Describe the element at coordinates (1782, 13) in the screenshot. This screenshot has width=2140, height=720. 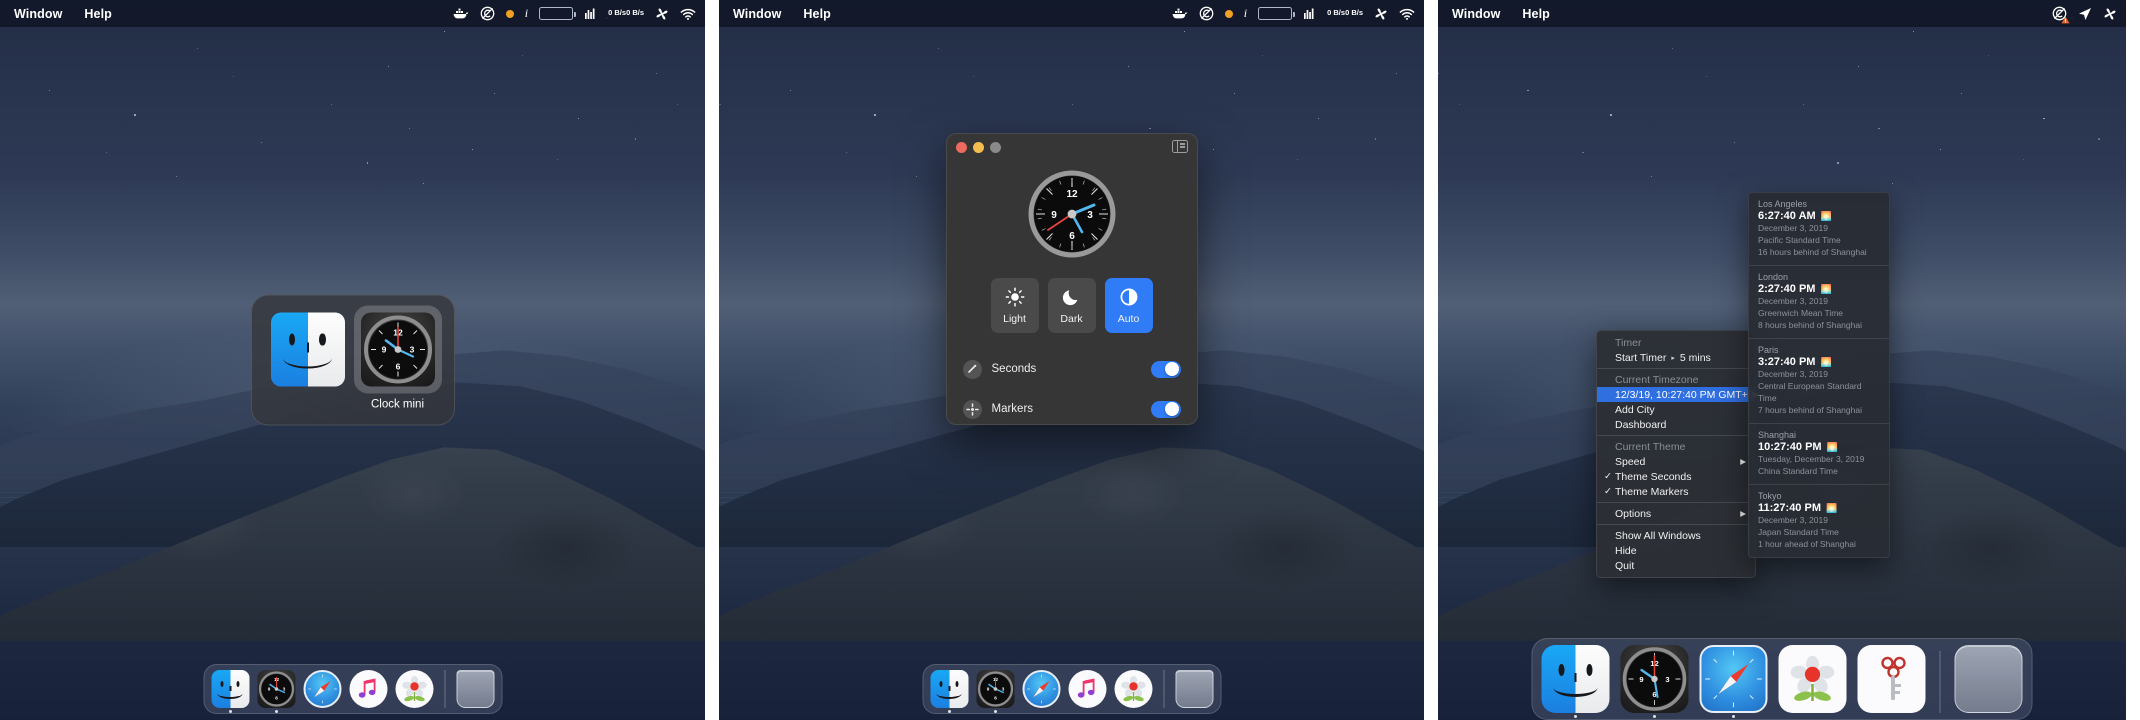
I see `menu-bar: Window Help` at that location.